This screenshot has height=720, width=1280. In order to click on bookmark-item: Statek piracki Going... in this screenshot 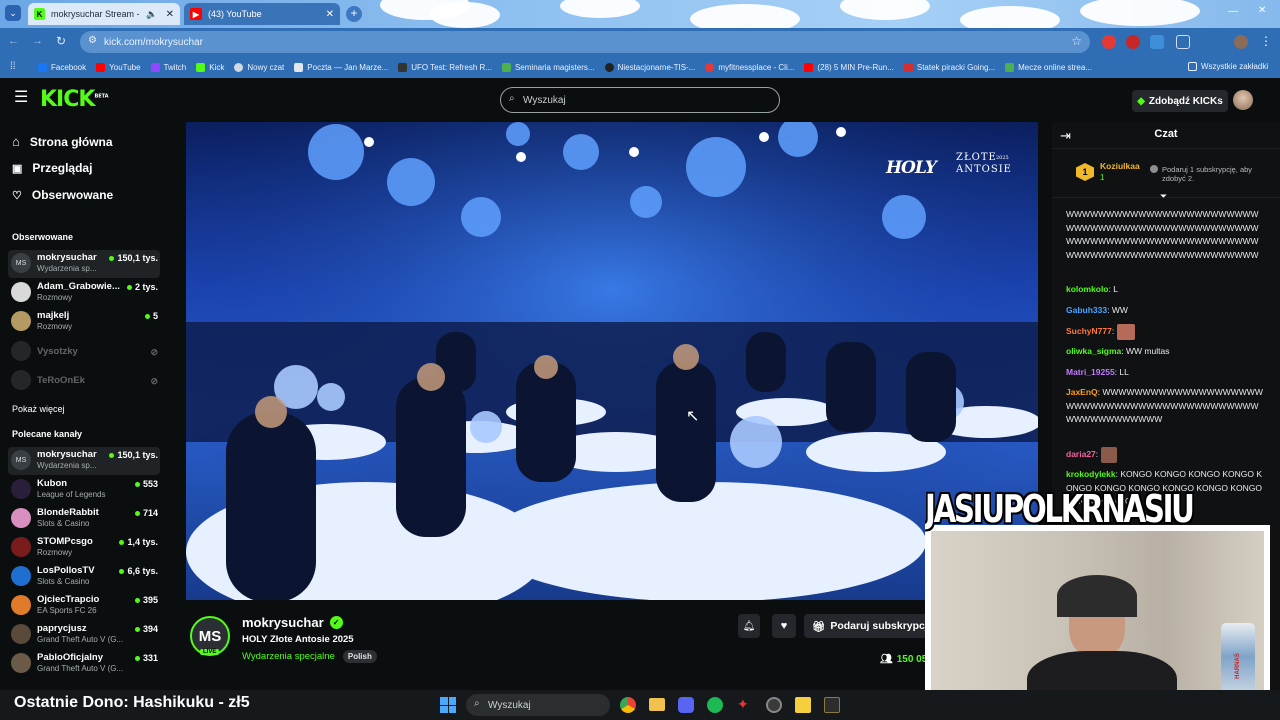, I will do `click(949, 67)`.